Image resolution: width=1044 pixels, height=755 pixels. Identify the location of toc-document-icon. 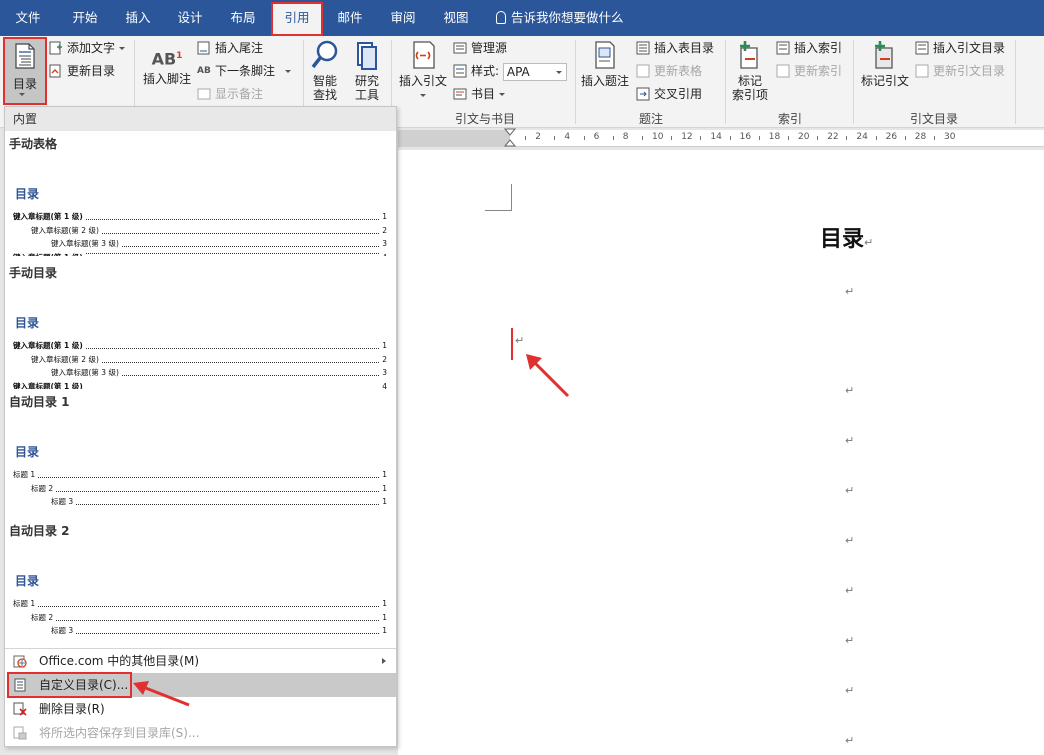
(25, 56).